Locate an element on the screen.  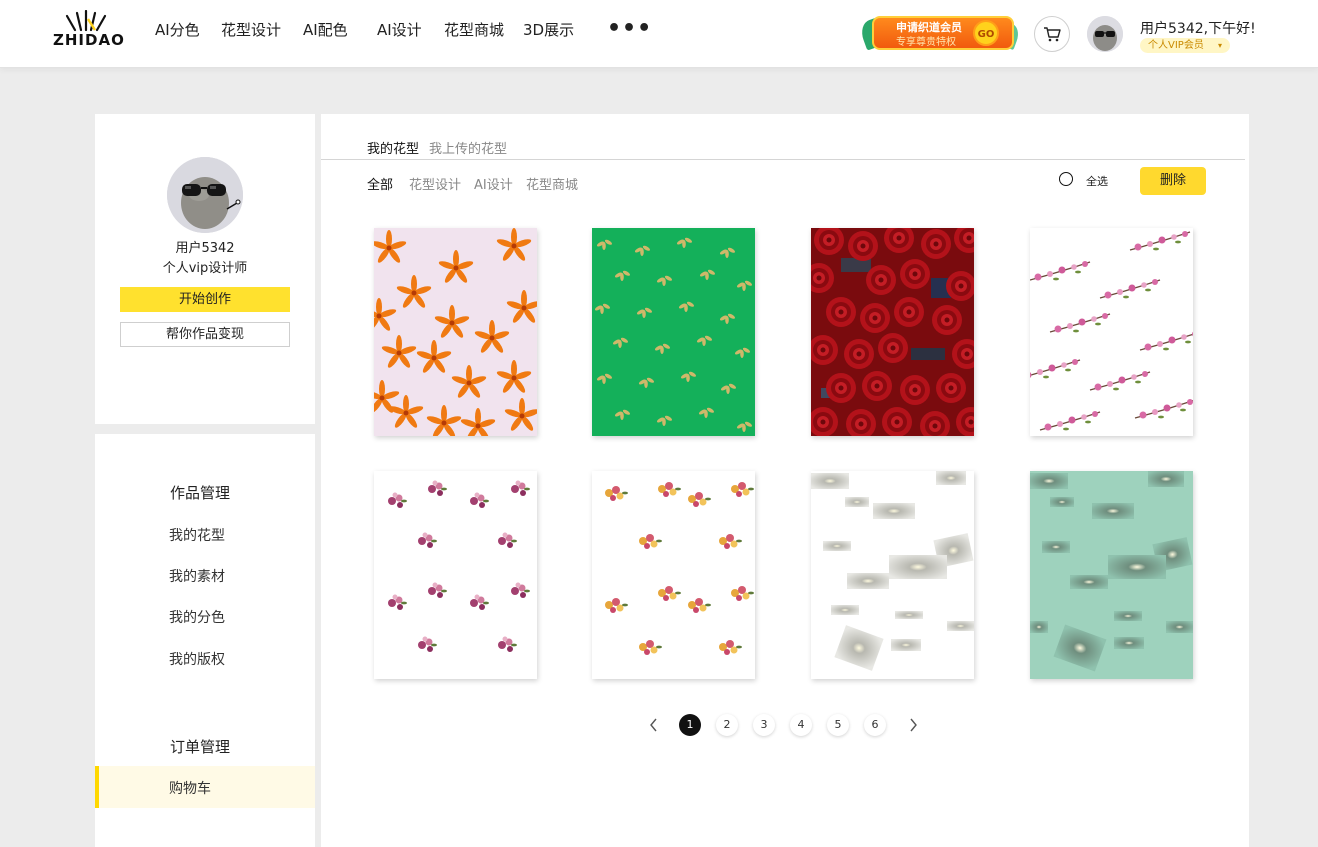
sidebar-item-my-copyrights: 我的版权 is located at coordinates (197, 659).